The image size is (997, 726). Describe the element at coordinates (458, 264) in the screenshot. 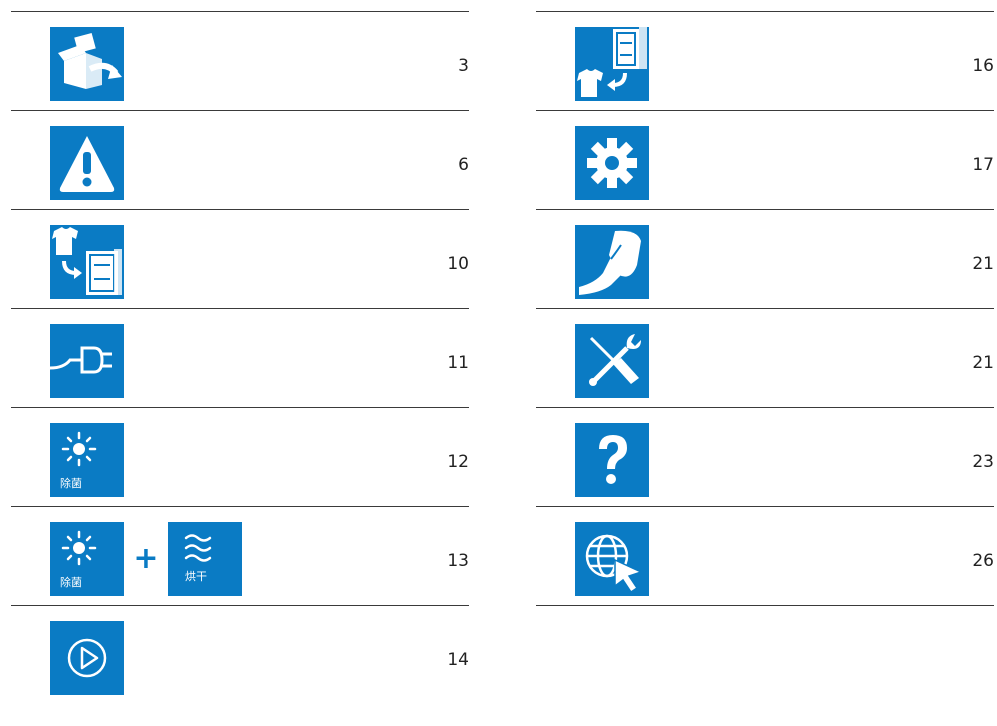

I see `page-number: 10` at that location.